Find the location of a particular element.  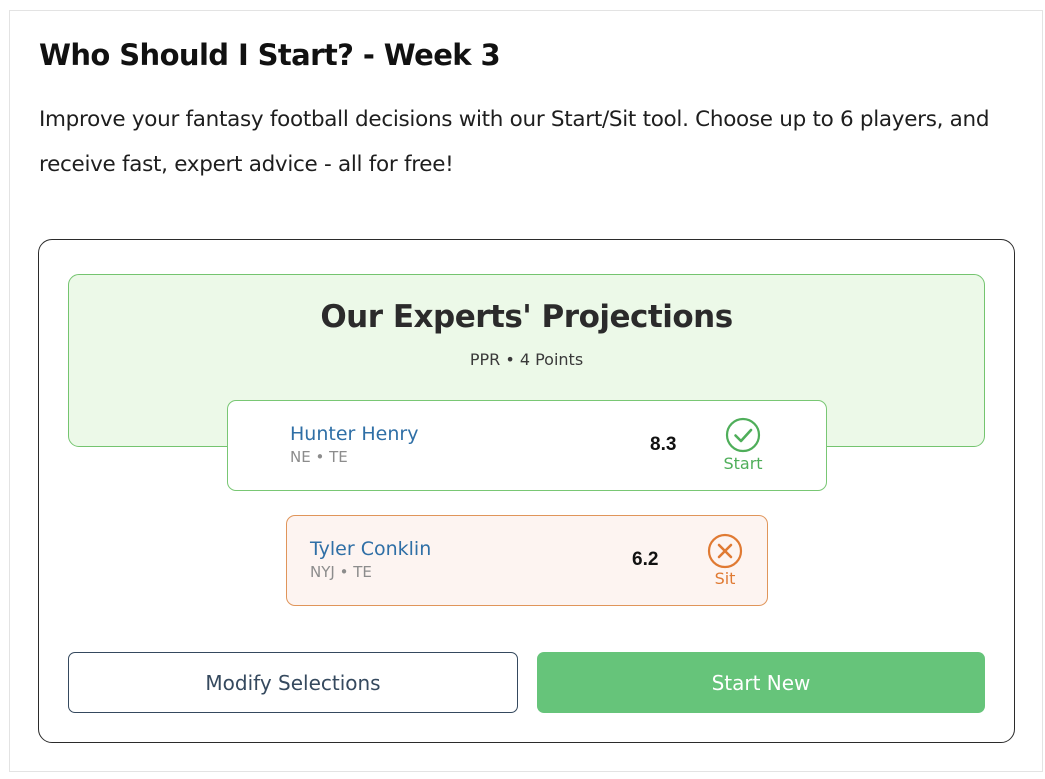

modify-selections-button: Modify Selections is located at coordinates (293, 682).